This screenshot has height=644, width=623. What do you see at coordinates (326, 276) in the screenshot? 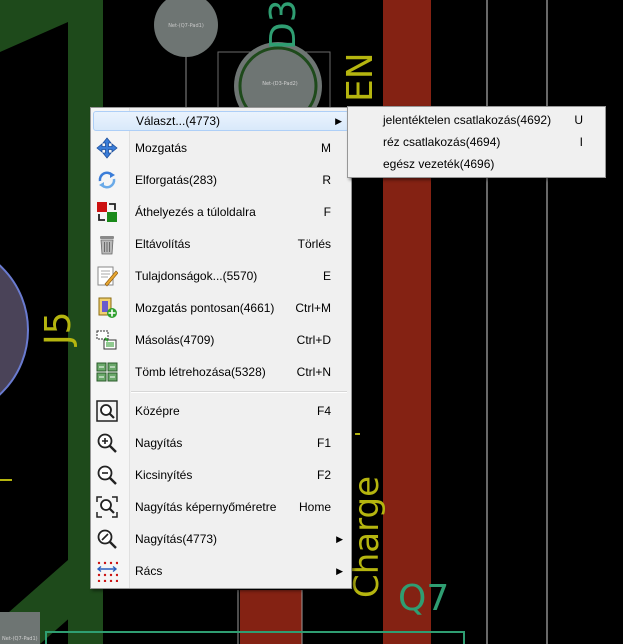
I see `menu-item-shortcut: E` at bounding box center [326, 276].